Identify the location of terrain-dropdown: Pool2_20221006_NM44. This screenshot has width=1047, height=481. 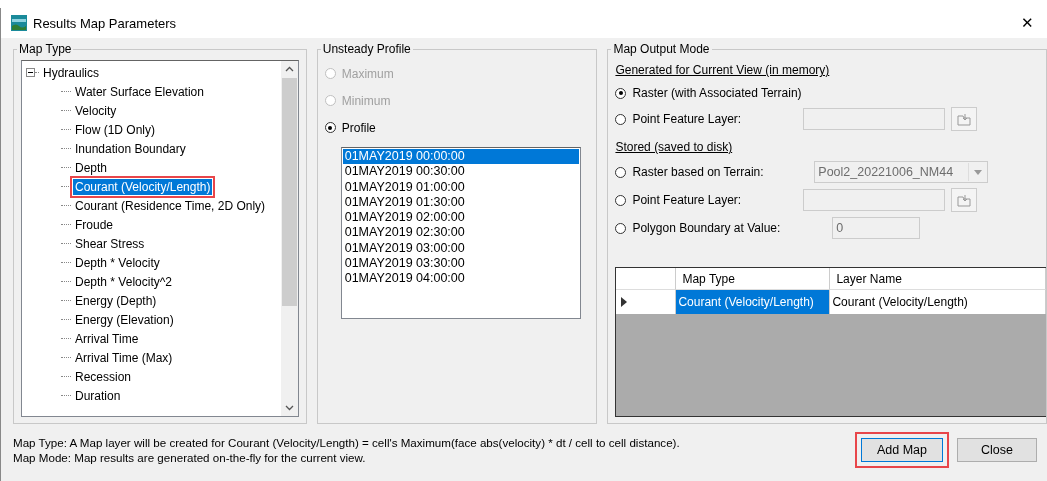
(901, 172).